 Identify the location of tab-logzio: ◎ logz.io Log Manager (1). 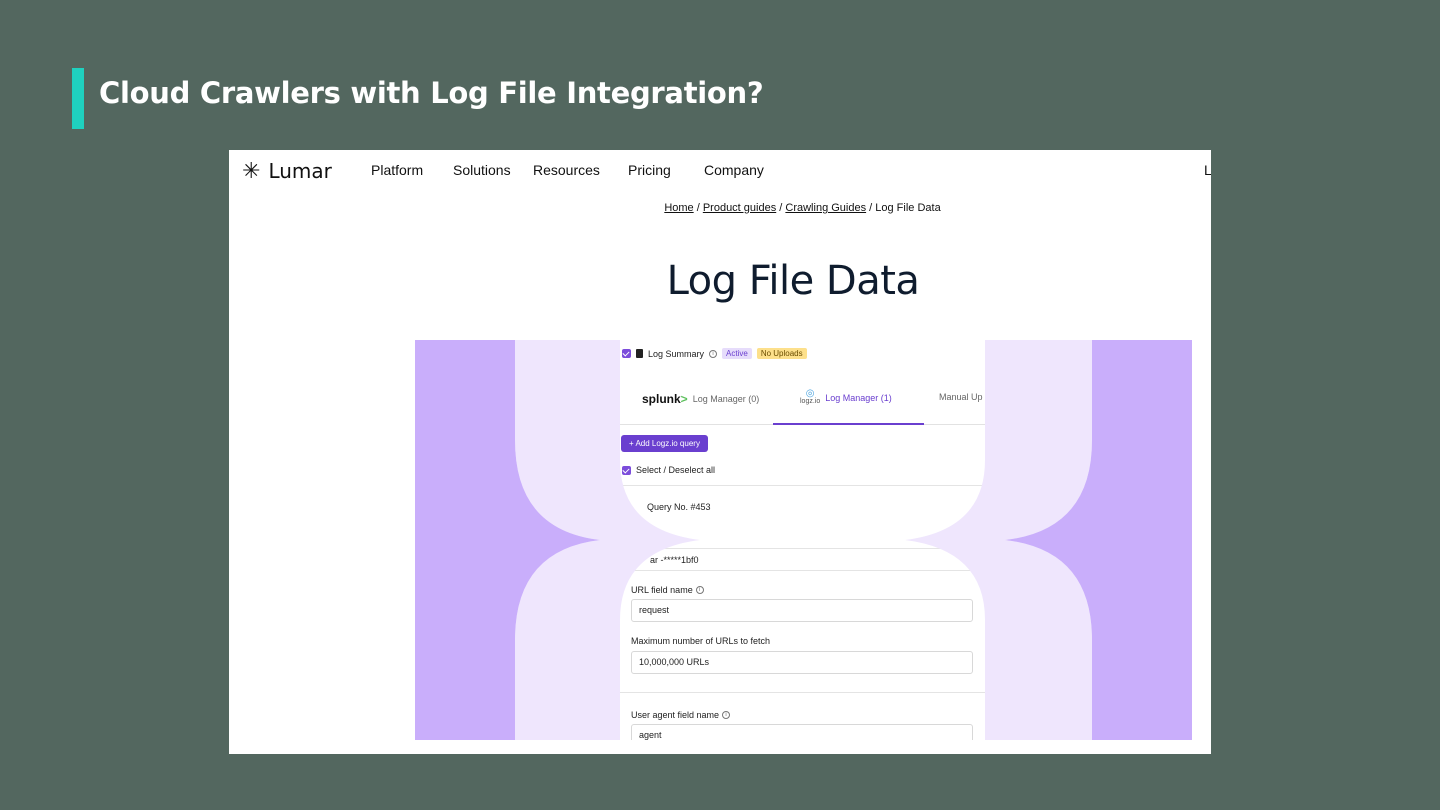
(846, 397).